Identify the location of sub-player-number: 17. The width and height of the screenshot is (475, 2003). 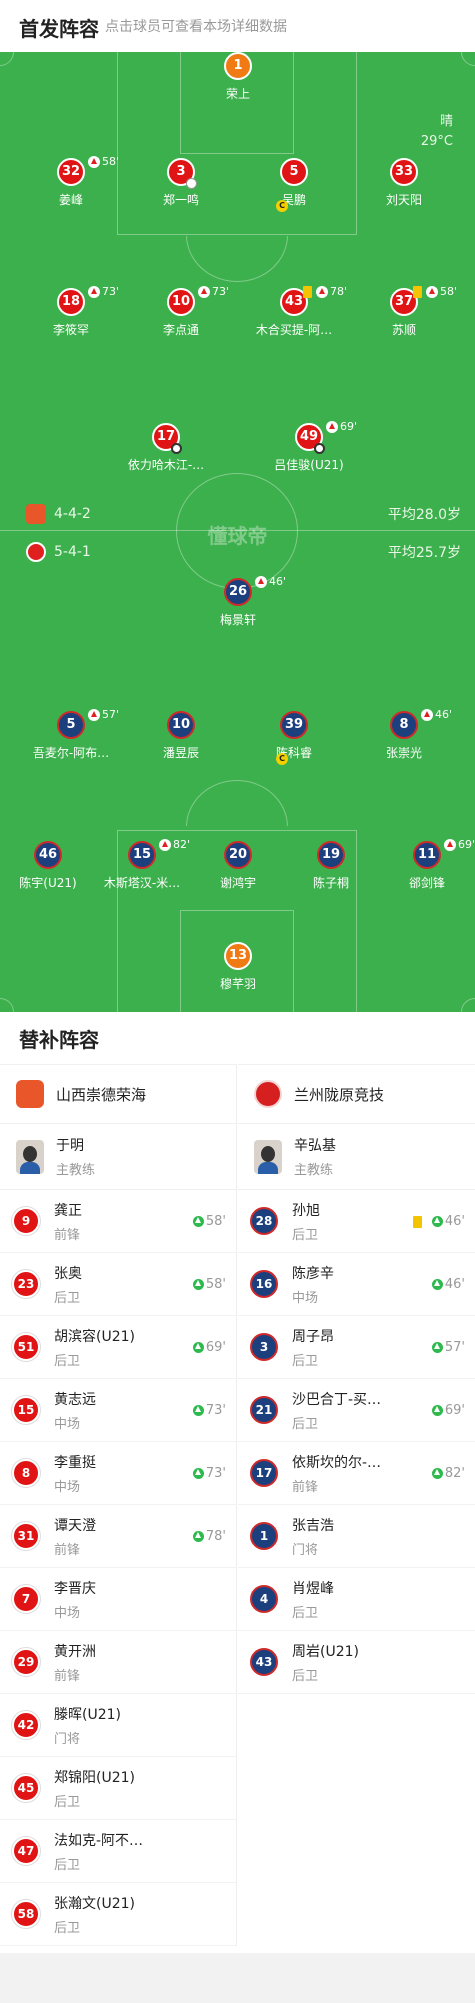
(264, 1473).